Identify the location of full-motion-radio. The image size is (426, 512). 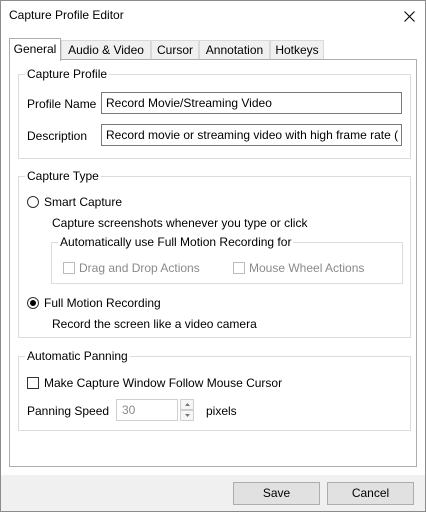
(33, 303).